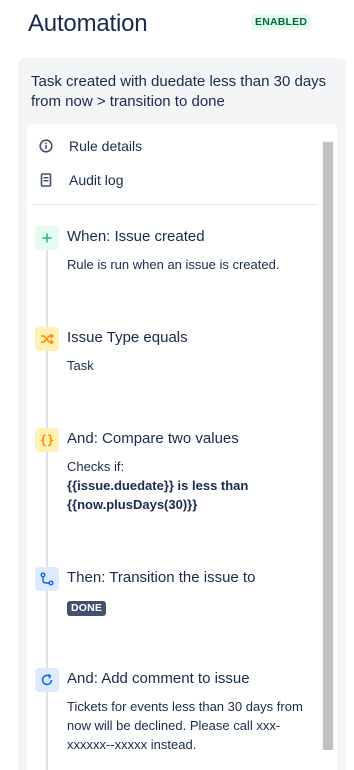  I want to click on audit-log-link: Audit log, so click(81, 180).